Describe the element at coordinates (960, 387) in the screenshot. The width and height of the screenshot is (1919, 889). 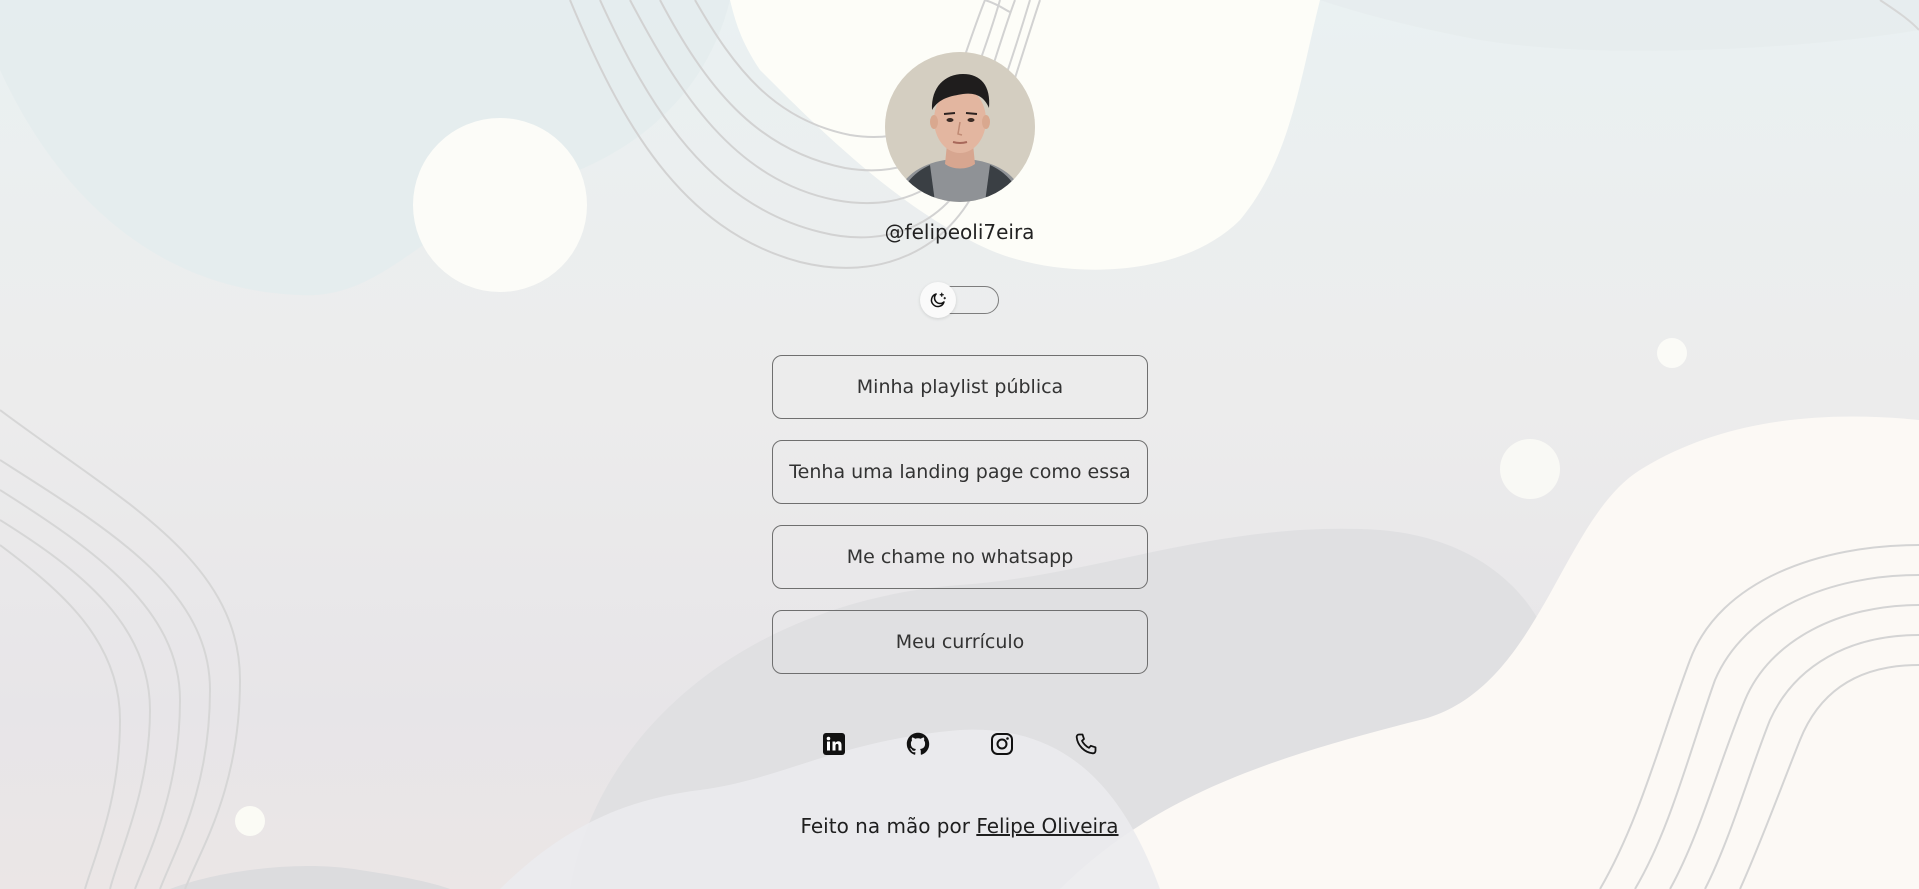
I see `link-button-playlist: Minha playlist pública` at that location.